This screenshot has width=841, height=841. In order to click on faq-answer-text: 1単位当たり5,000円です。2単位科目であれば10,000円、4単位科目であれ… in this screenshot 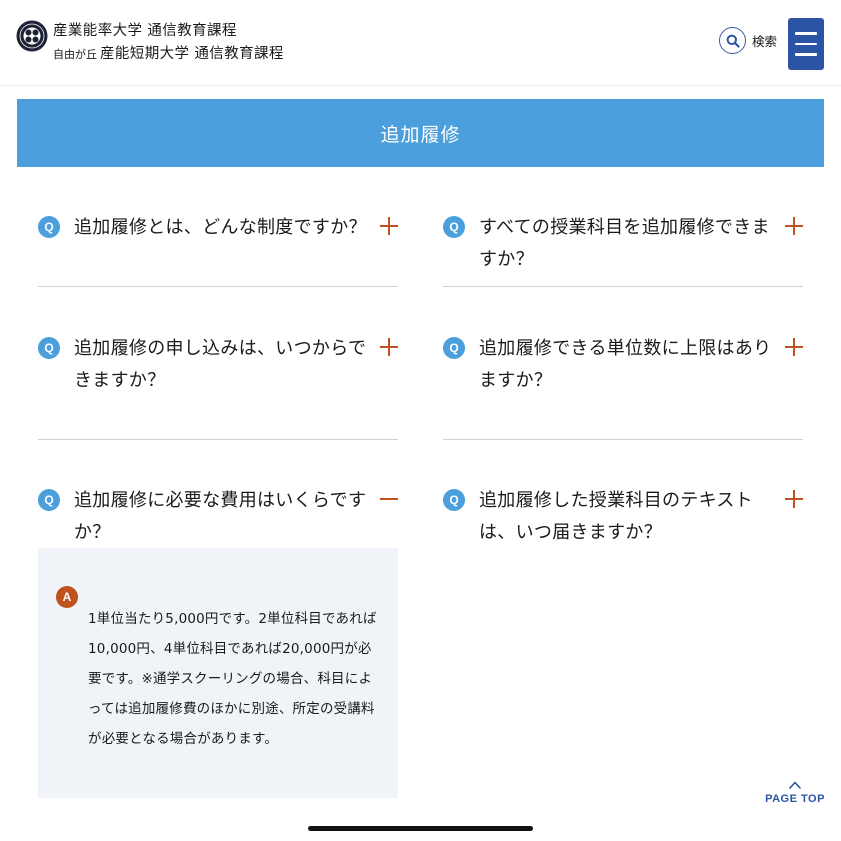, I will do `click(232, 679)`.